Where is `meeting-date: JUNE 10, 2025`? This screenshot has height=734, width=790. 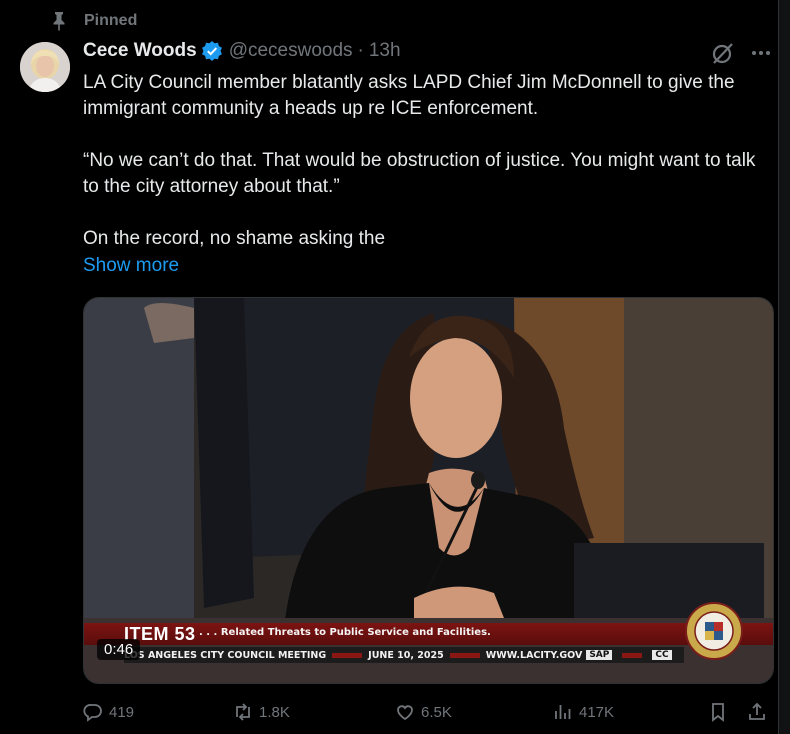
meeting-date: JUNE 10, 2025 is located at coordinates (406, 655).